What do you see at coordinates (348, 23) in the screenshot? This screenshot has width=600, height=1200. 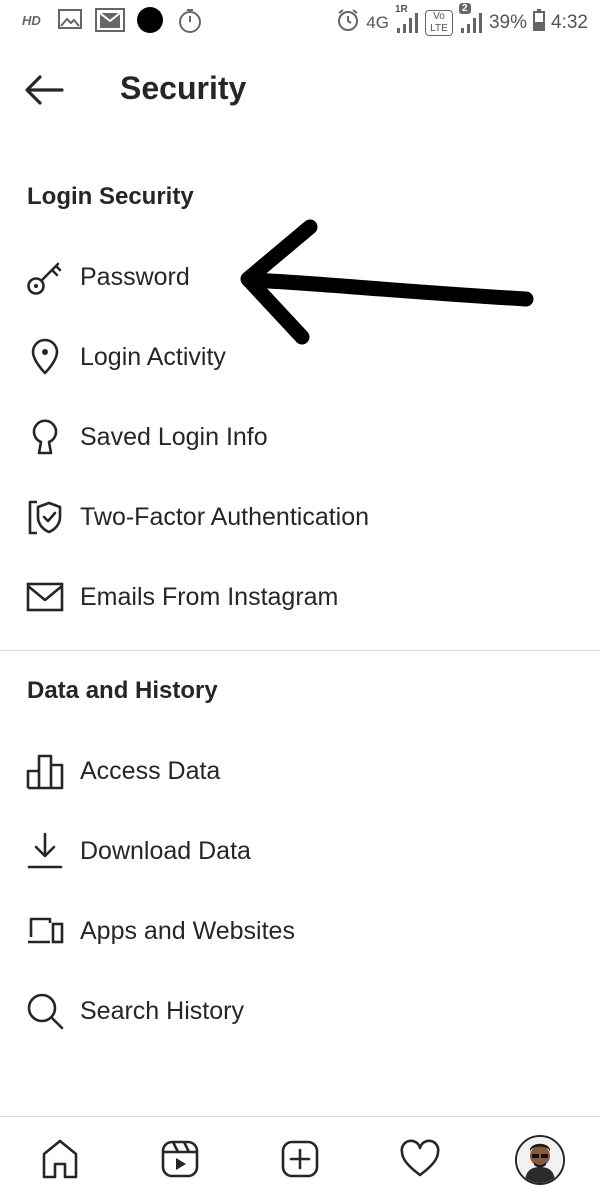 I see `alarm-icon` at bounding box center [348, 23].